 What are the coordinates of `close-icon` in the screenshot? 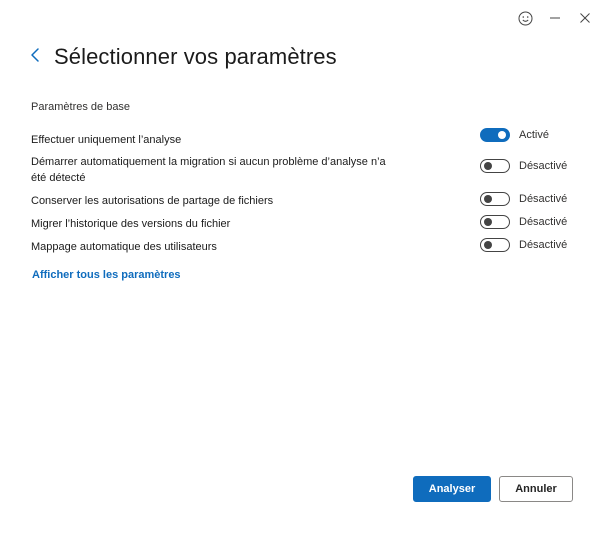 It's located at (585, 18).